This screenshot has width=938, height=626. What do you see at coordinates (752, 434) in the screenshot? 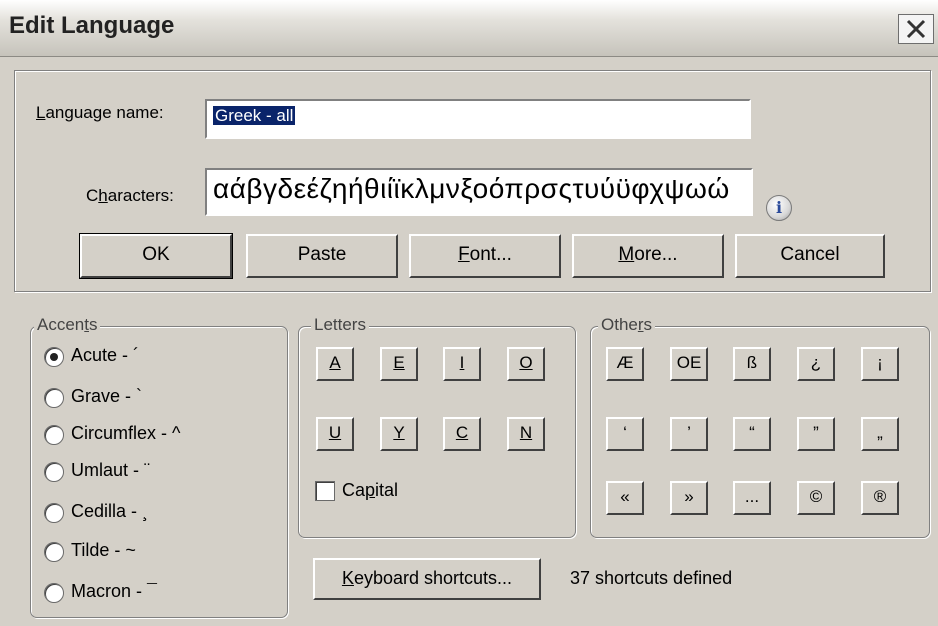
I see `char-left-double-quote-button: “` at bounding box center [752, 434].